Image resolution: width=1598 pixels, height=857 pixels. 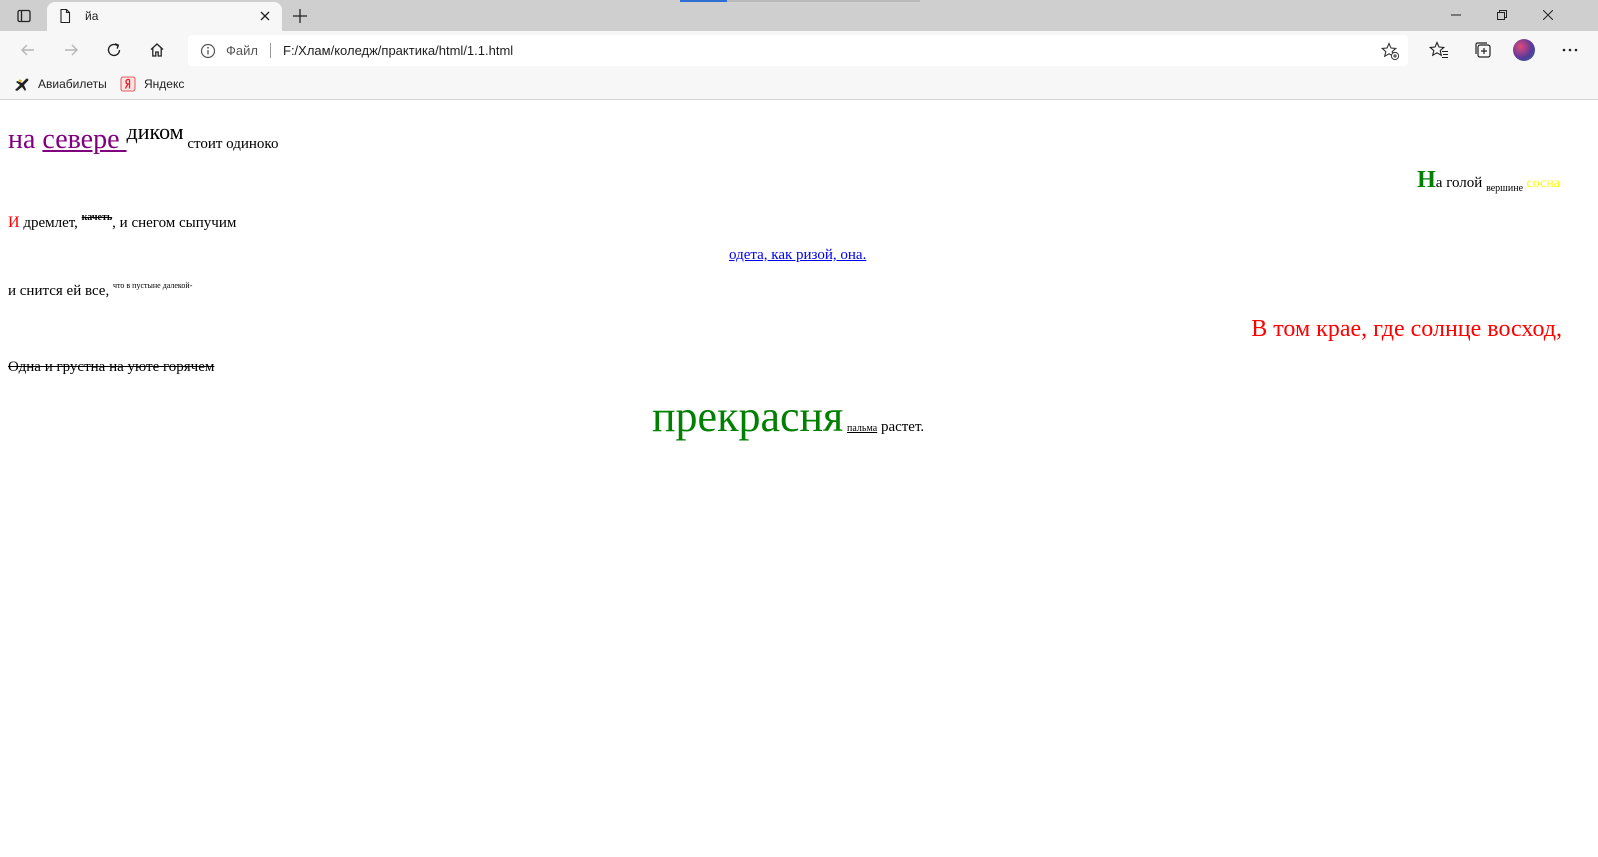 I want to click on verse-underlined-small: пальма, so click(x=862, y=428).